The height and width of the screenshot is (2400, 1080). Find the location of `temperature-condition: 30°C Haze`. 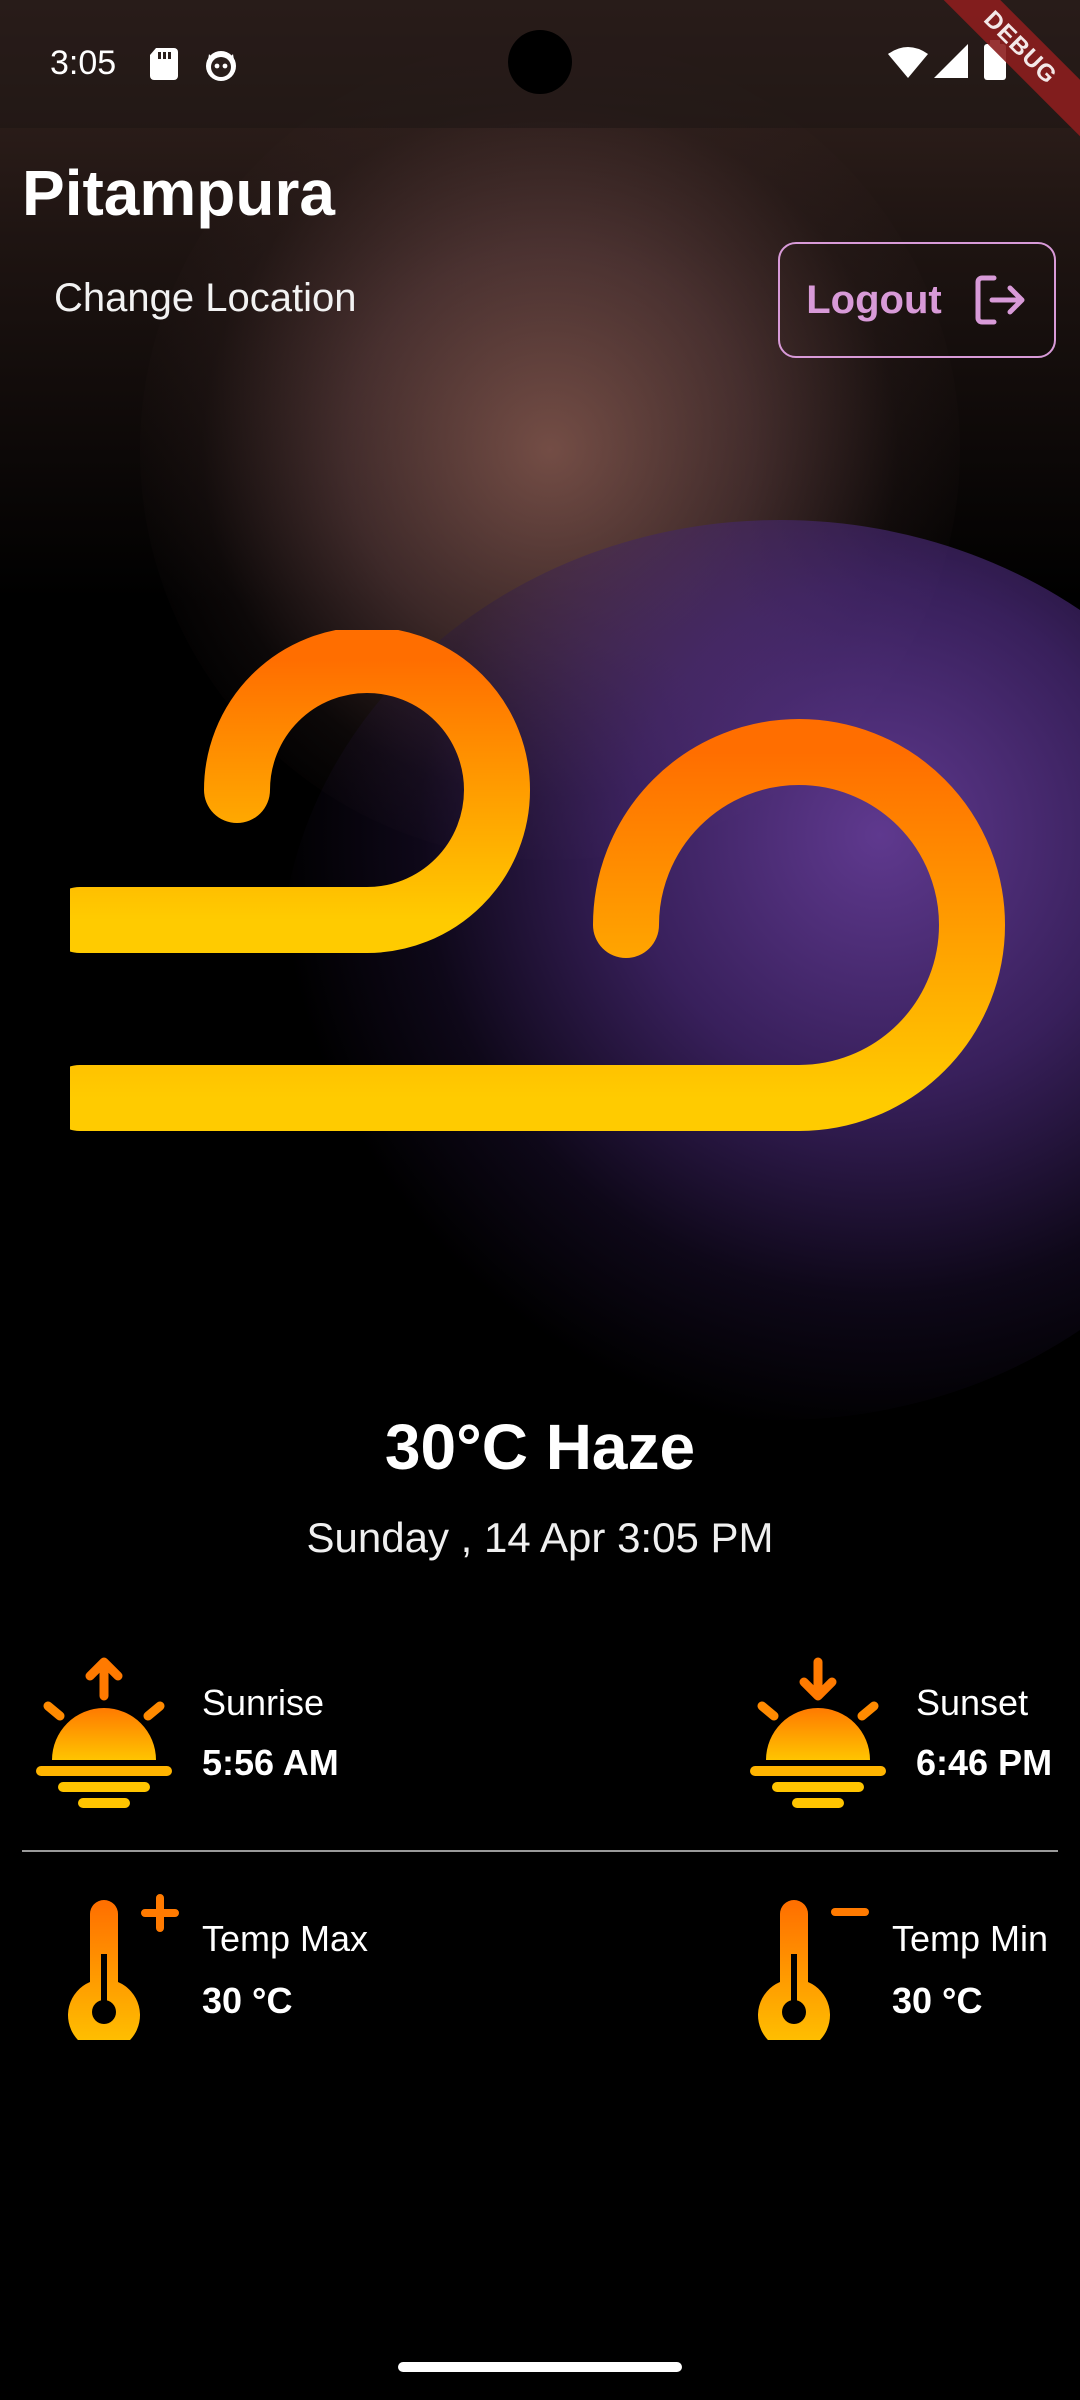

temperature-condition: 30°C Haze is located at coordinates (540, 1447).